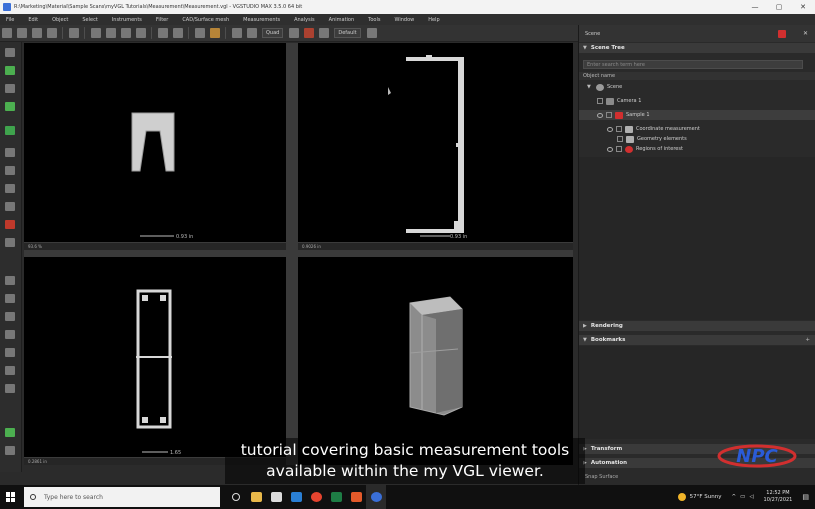 Image resolution: width=815 pixels, height=509 pixels. I want to click on menu-filter: Filter, so click(162, 20).